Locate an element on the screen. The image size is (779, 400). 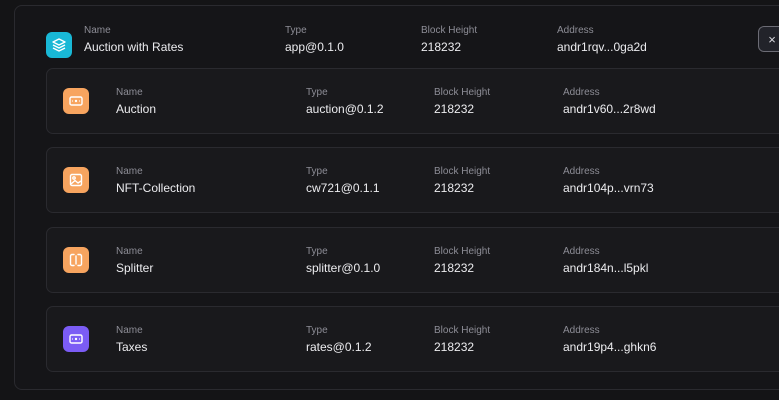
component-type-field: Type rates@0.1.2 is located at coordinates (339, 340).